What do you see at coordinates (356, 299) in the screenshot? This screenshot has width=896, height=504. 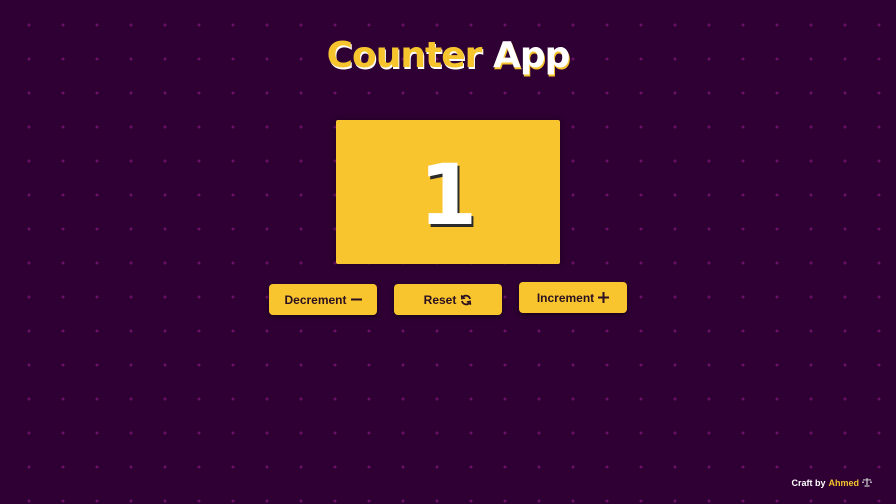 I see `minus-icon` at bounding box center [356, 299].